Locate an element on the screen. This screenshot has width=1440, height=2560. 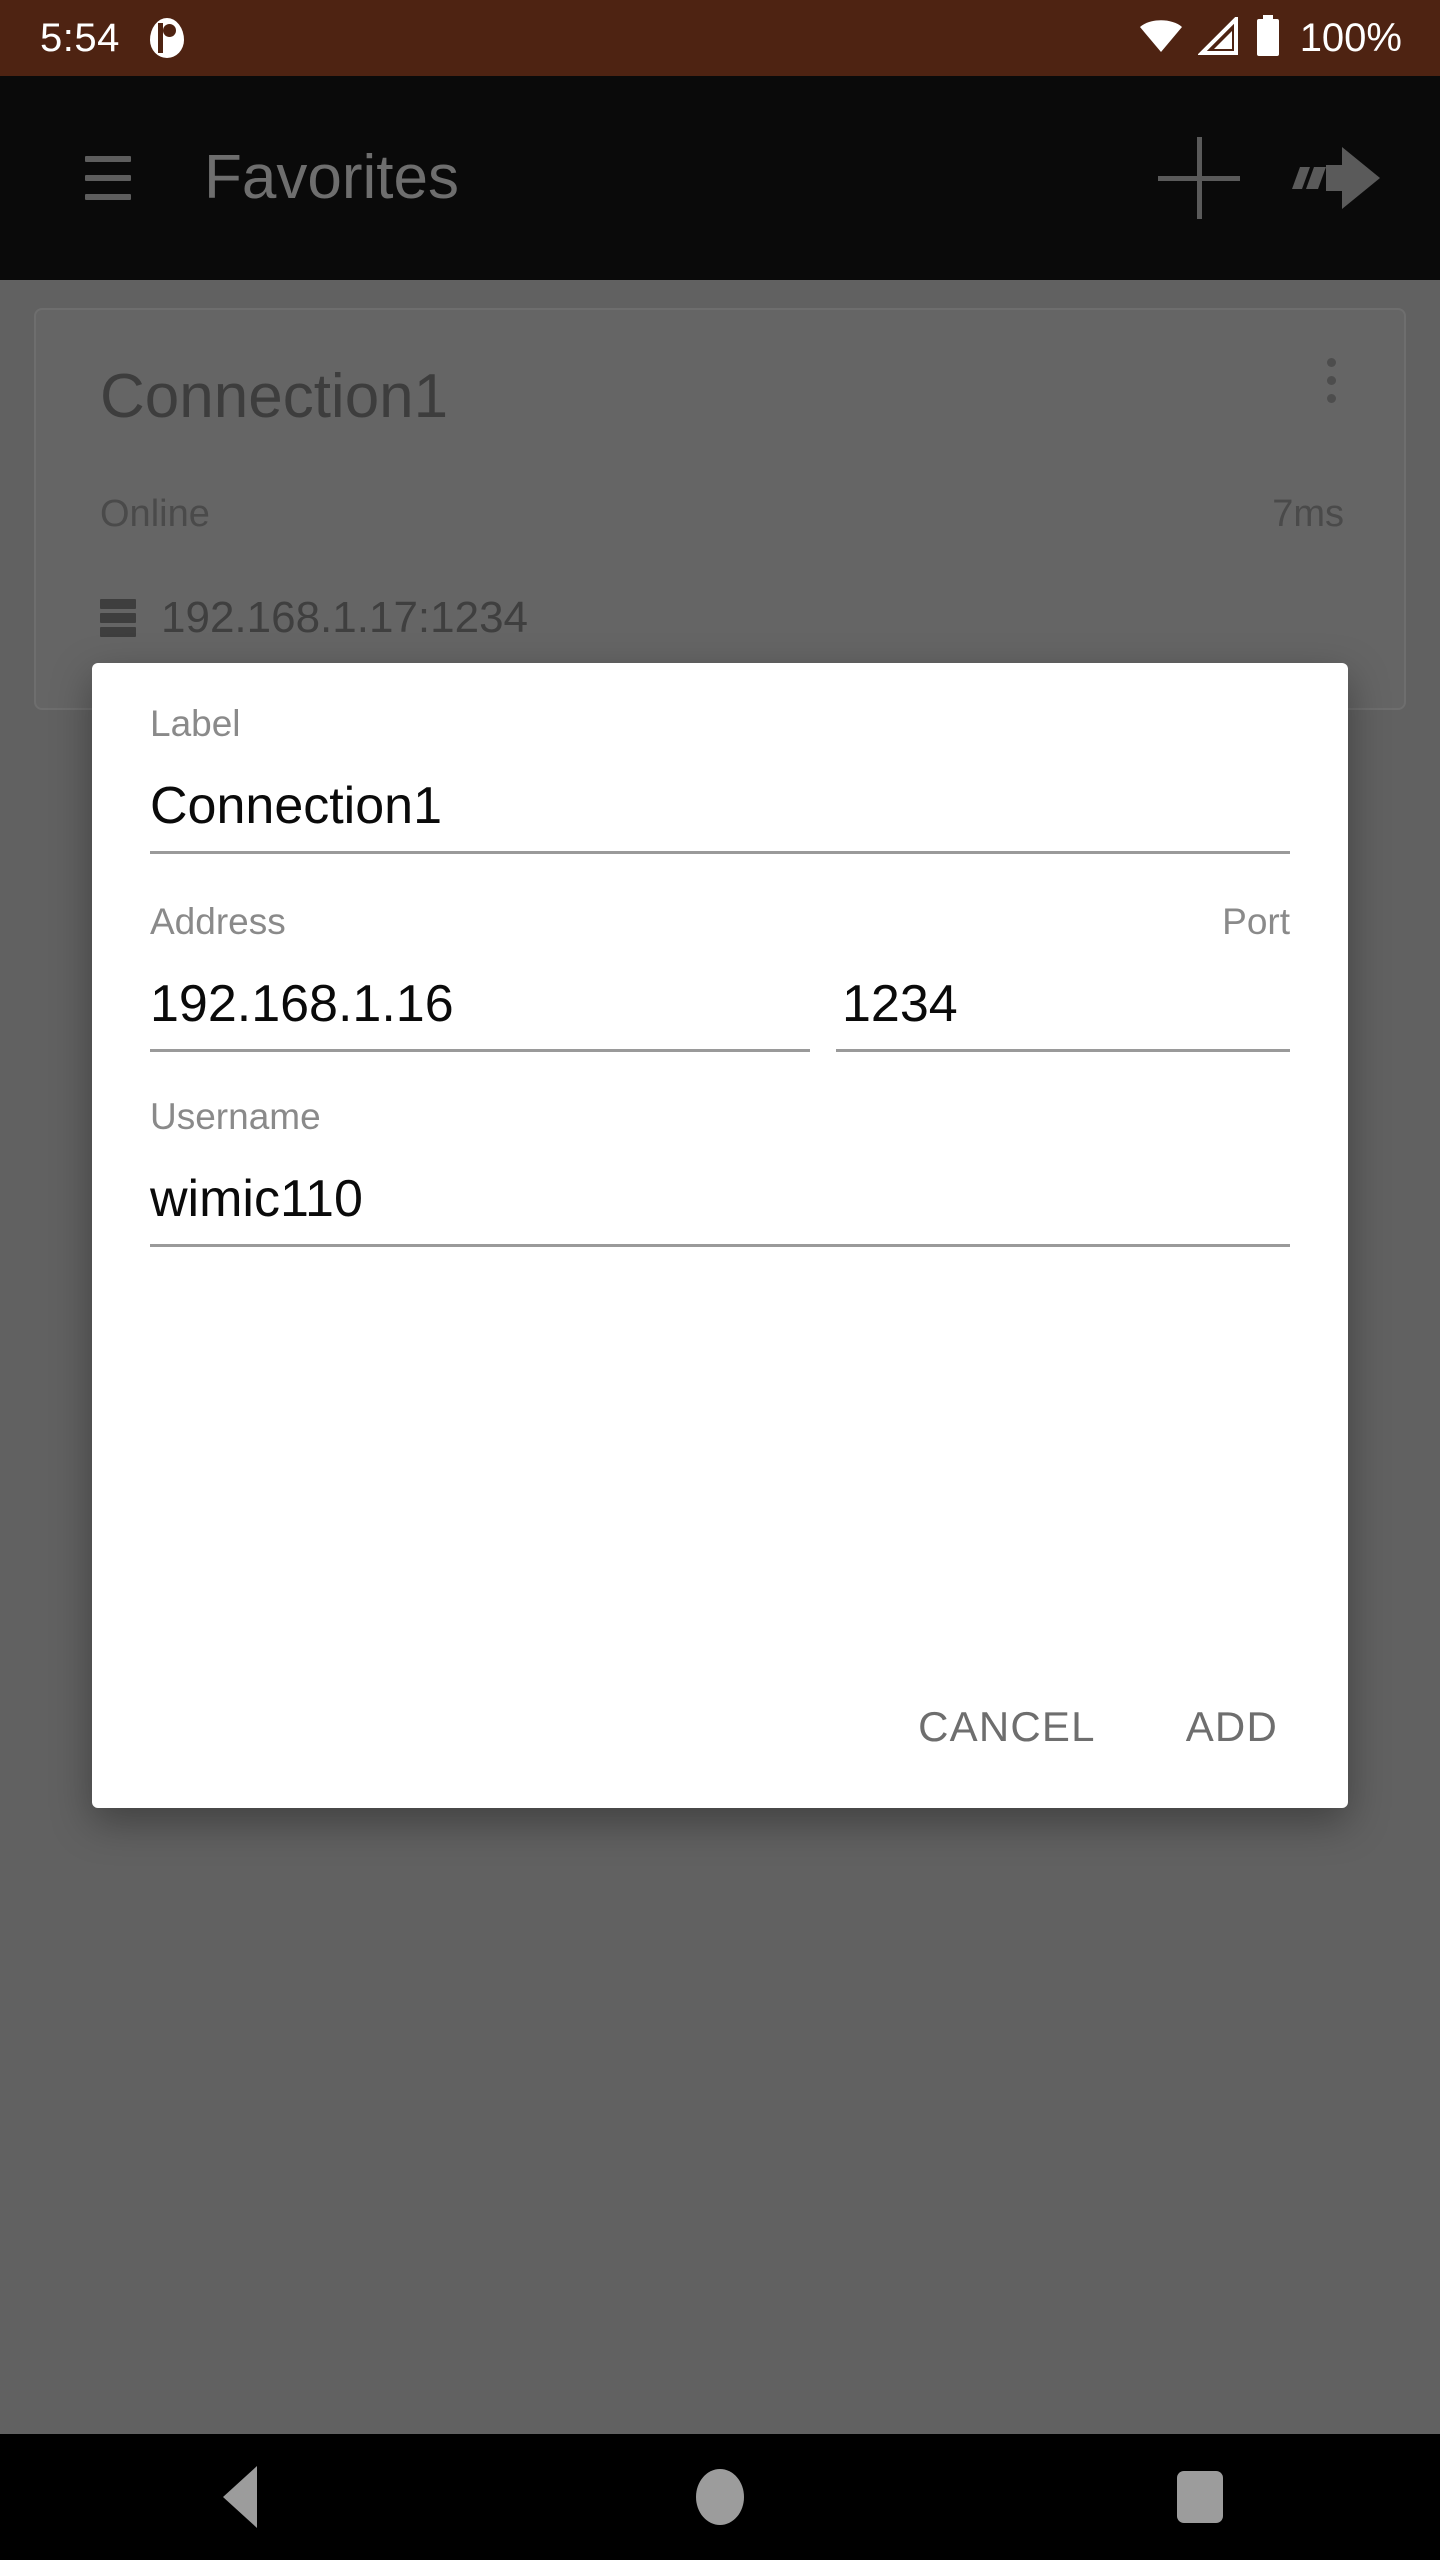
server-stack-icon is located at coordinates (118, 618).